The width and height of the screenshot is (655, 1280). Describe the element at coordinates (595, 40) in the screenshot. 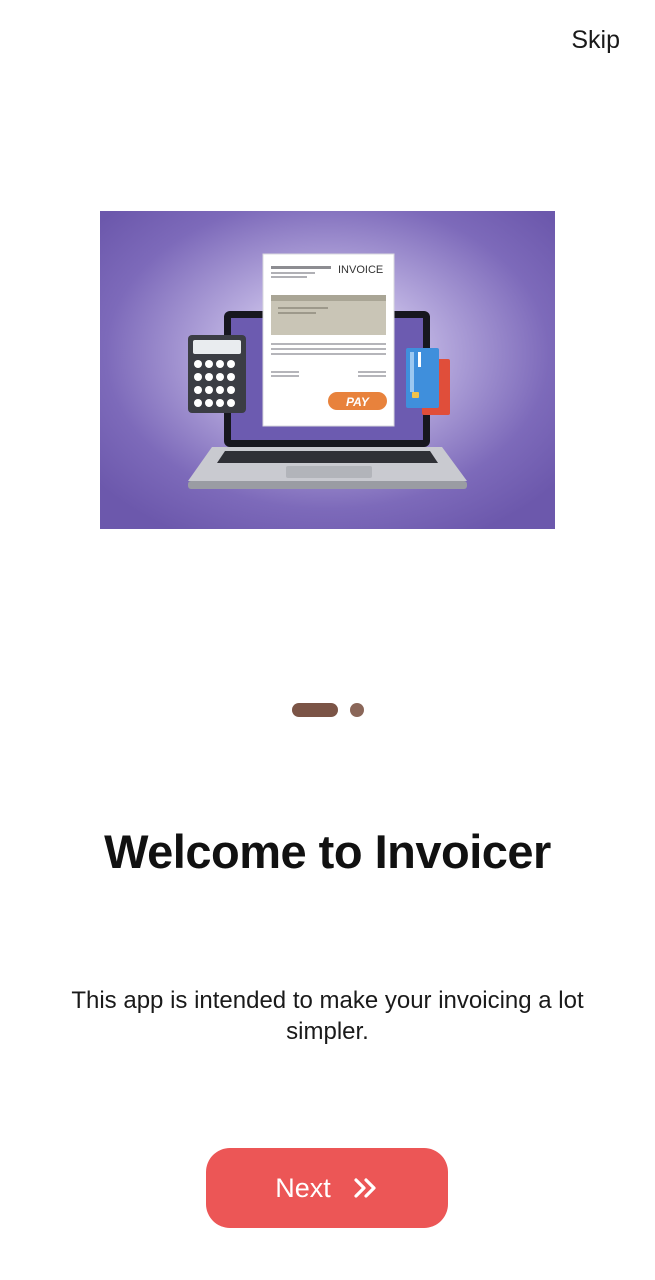

I see `skip-button: Skip` at that location.